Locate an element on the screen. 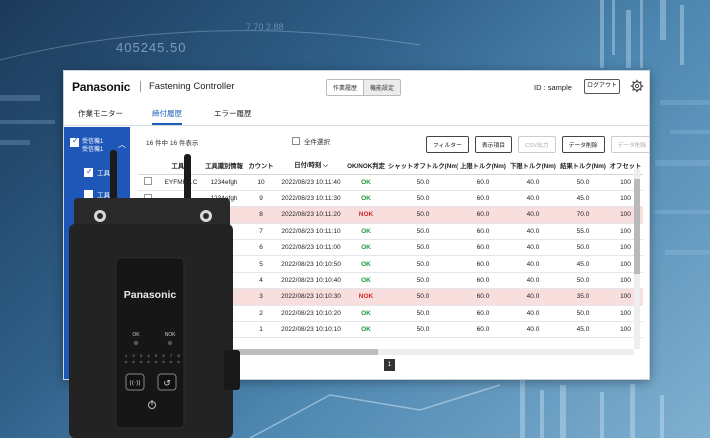 This screenshot has width=710, height=438. csv-export-button: CSV出力 is located at coordinates (537, 144).